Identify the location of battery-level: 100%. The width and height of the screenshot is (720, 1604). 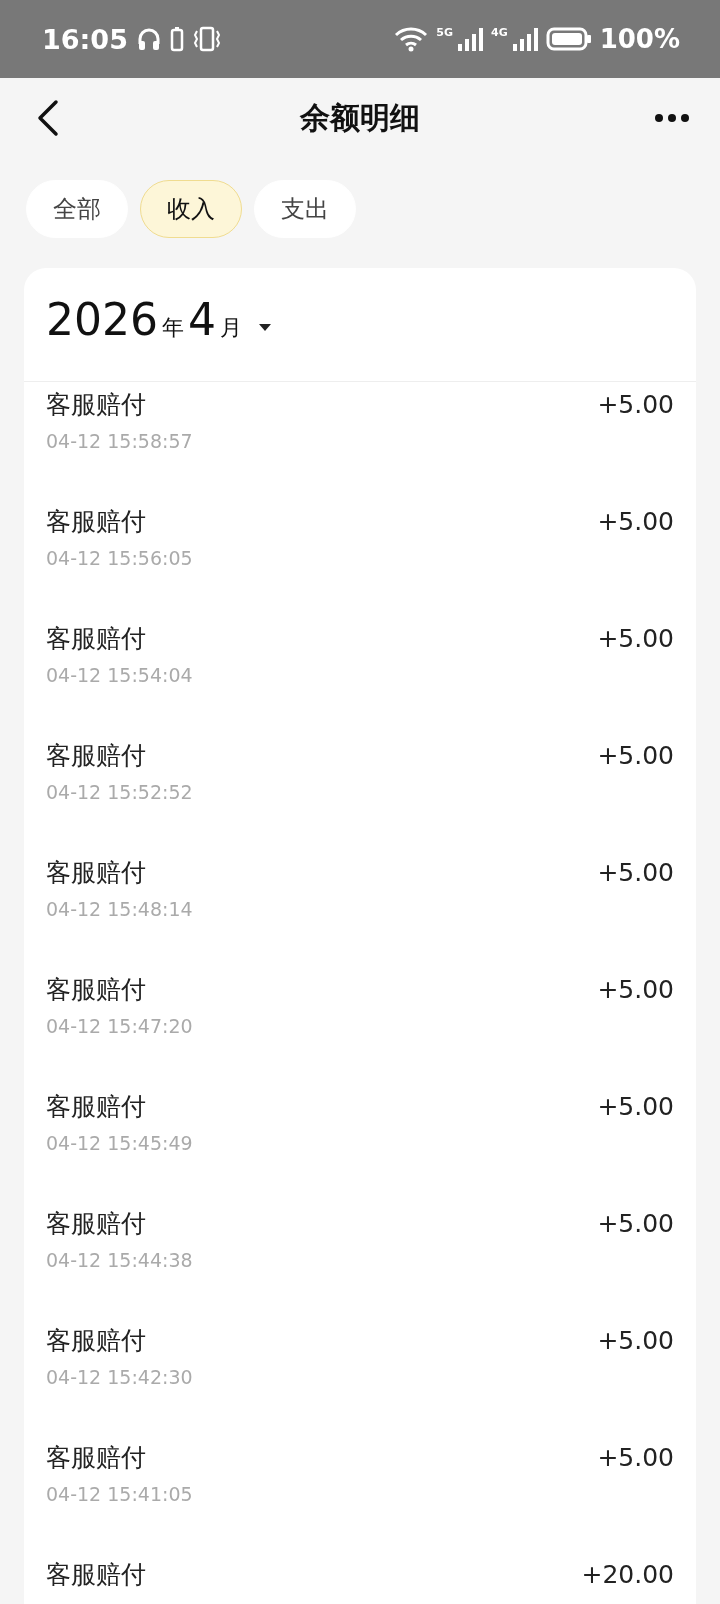
(639, 39).